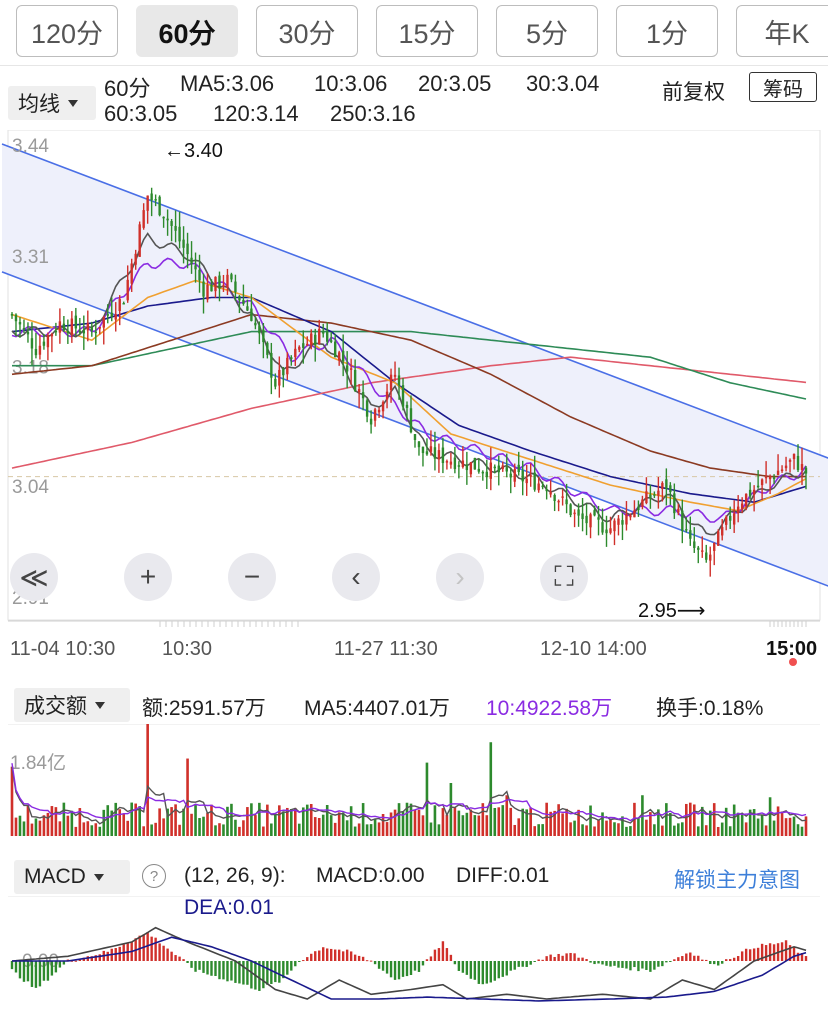 This screenshot has height=1022, width=828. What do you see at coordinates (414, 959) in the screenshot?
I see `macd-chart: 0.00DEA:0.01` at bounding box center [414, 959].